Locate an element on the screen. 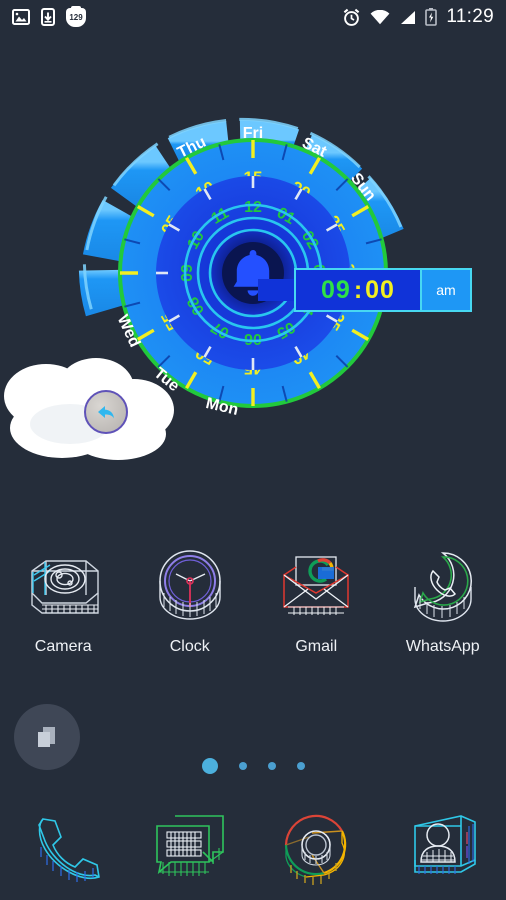 This screenshot has width=506, height=900. badge-count: 129 is located at coordinates (76, 17).